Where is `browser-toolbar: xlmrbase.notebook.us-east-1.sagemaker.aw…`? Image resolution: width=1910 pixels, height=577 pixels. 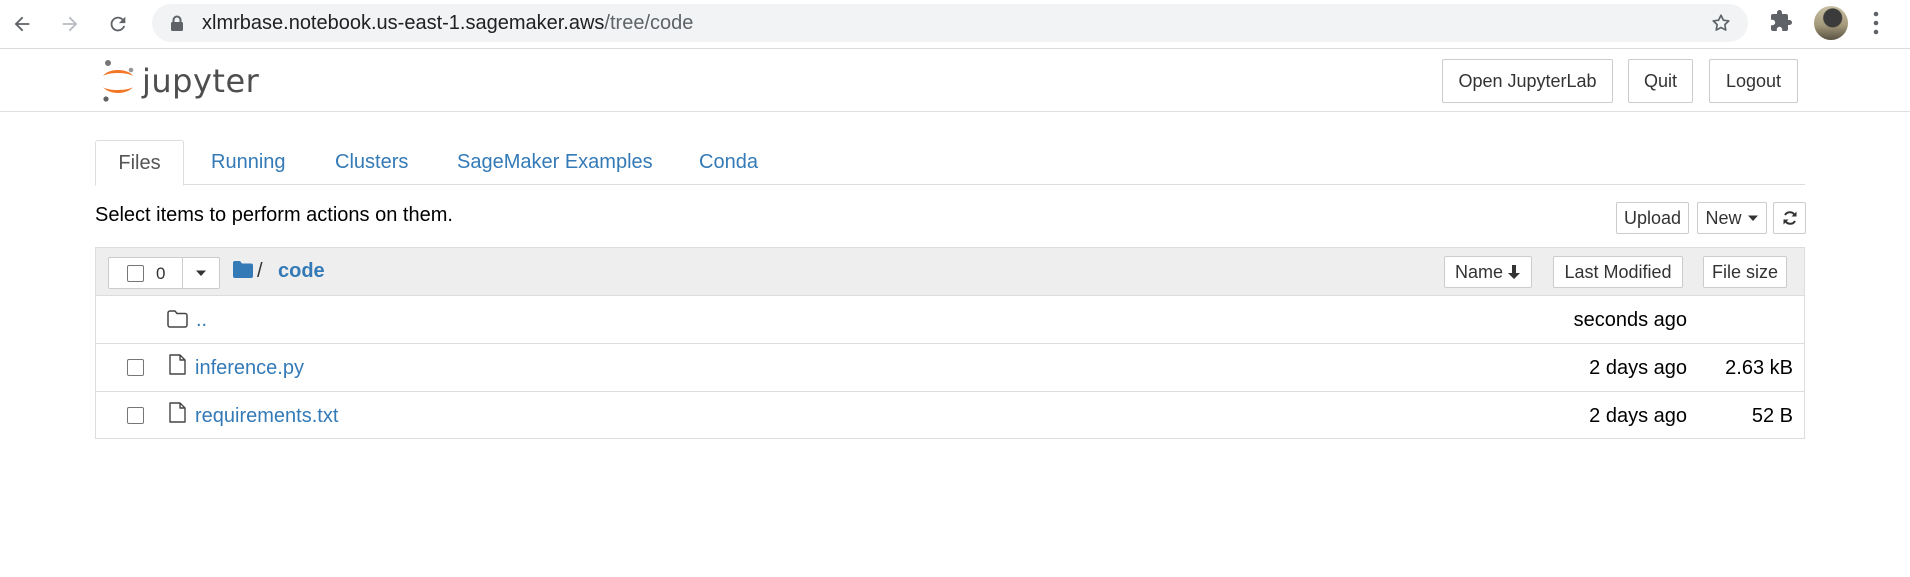
browser-toolbar: xlmrbase.notebook.us-east-1.sagemaker.aw… is located at coordinates (955, 24).